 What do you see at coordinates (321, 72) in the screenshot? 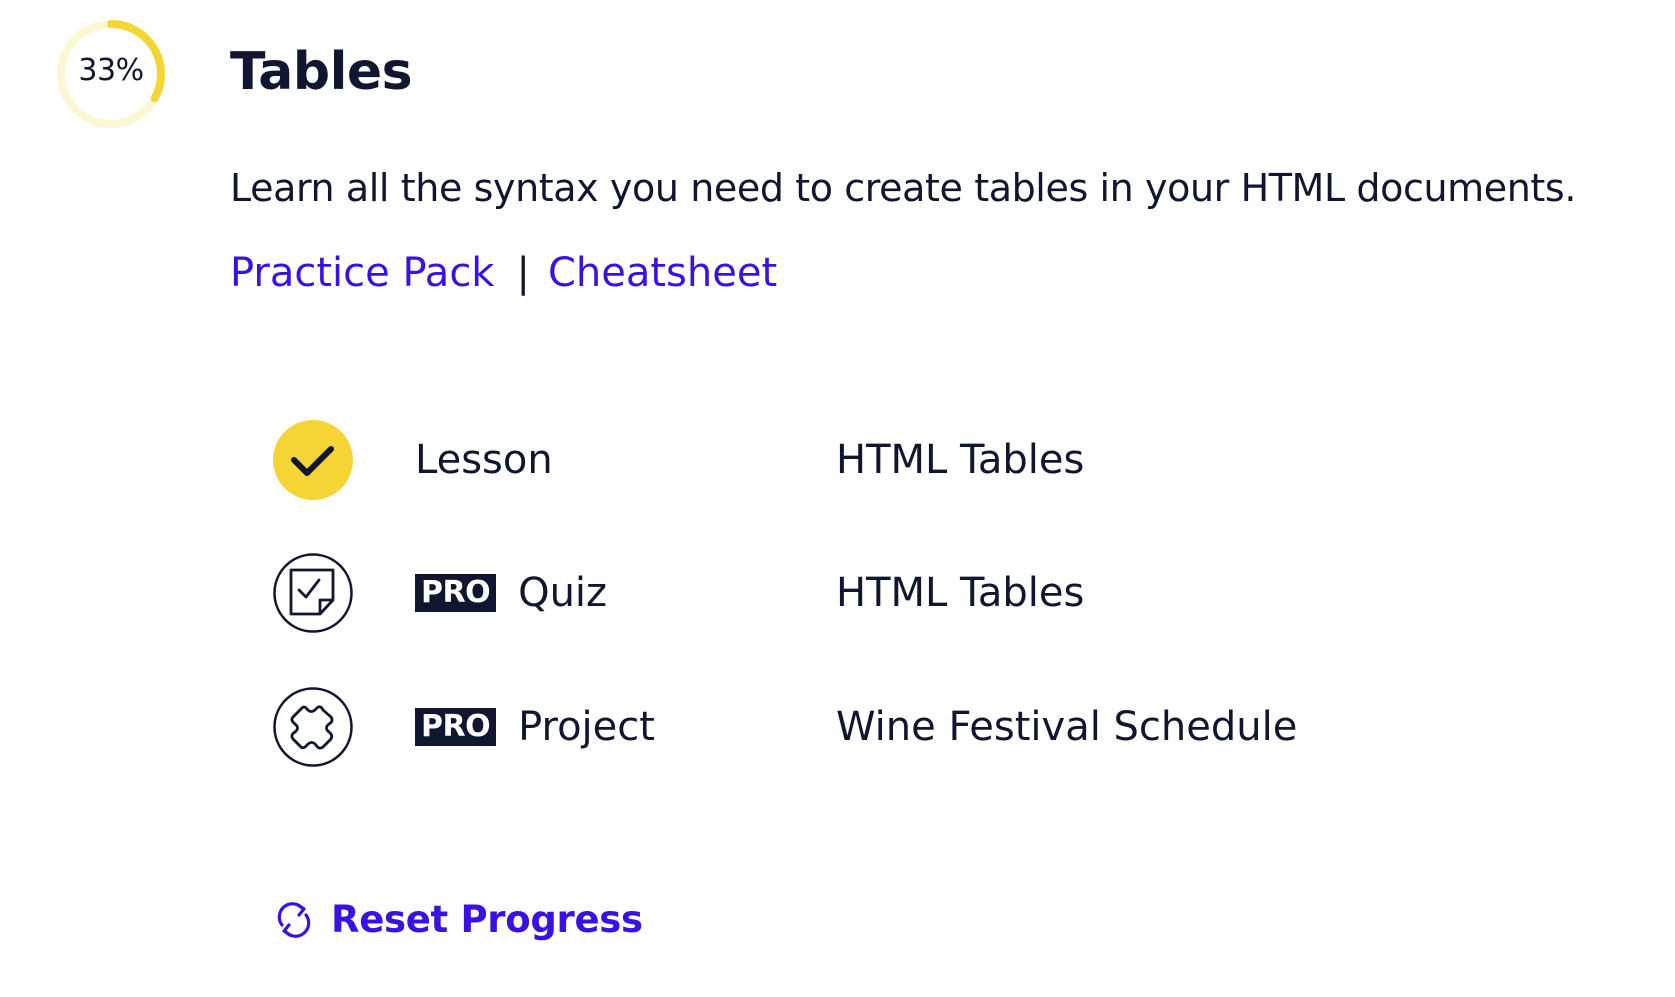
I see `module-title: Tables` at bounding box center [321, 72].